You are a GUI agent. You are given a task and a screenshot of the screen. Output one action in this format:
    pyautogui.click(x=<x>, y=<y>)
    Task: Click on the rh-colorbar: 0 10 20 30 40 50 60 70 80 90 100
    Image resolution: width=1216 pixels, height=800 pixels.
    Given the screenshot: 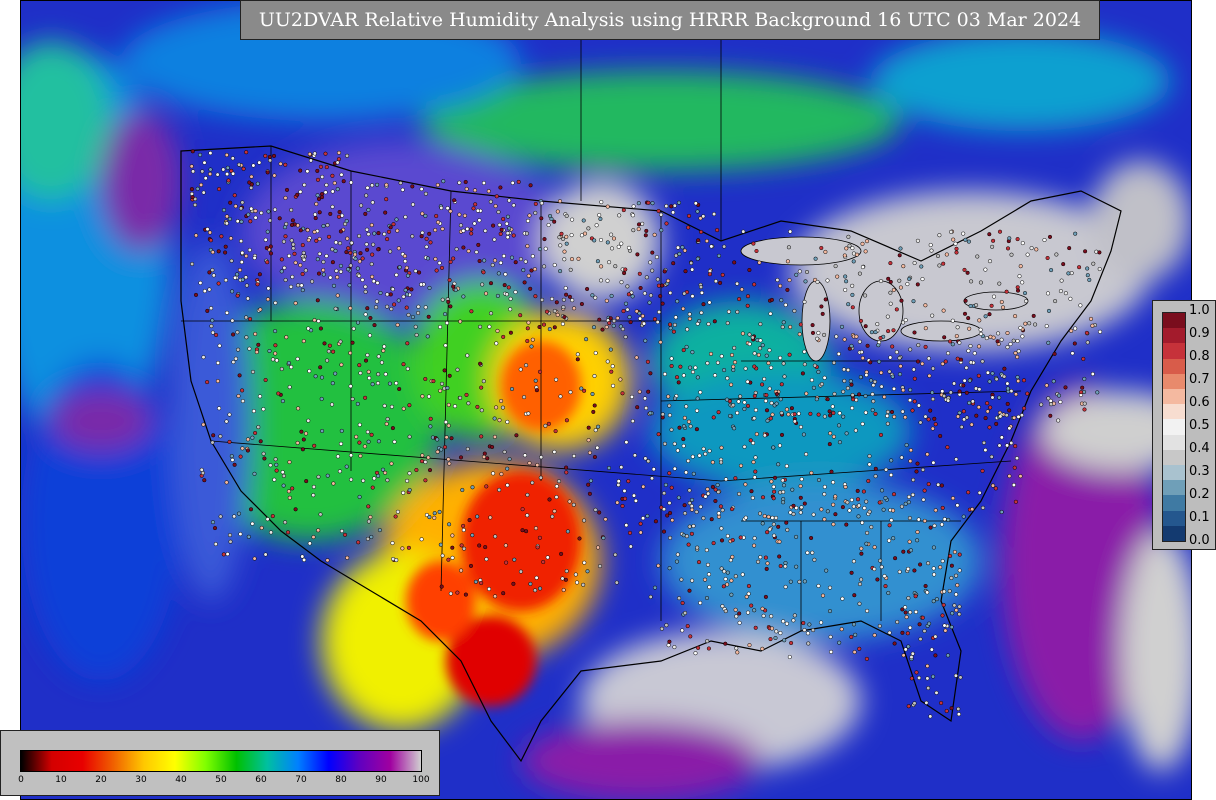 What is the action you would take?
    pyautogui.click(x=220, y=763)
    